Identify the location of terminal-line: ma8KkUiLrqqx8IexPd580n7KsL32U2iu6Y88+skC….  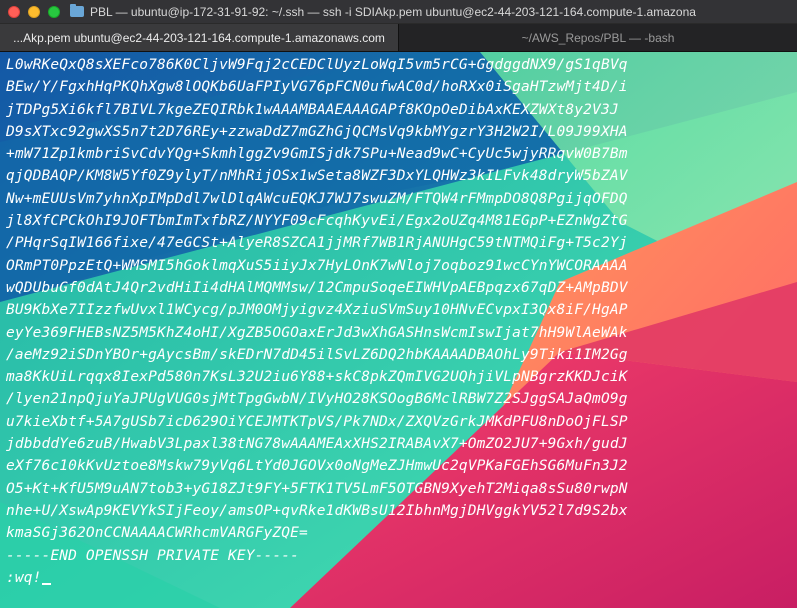
(317, 377).